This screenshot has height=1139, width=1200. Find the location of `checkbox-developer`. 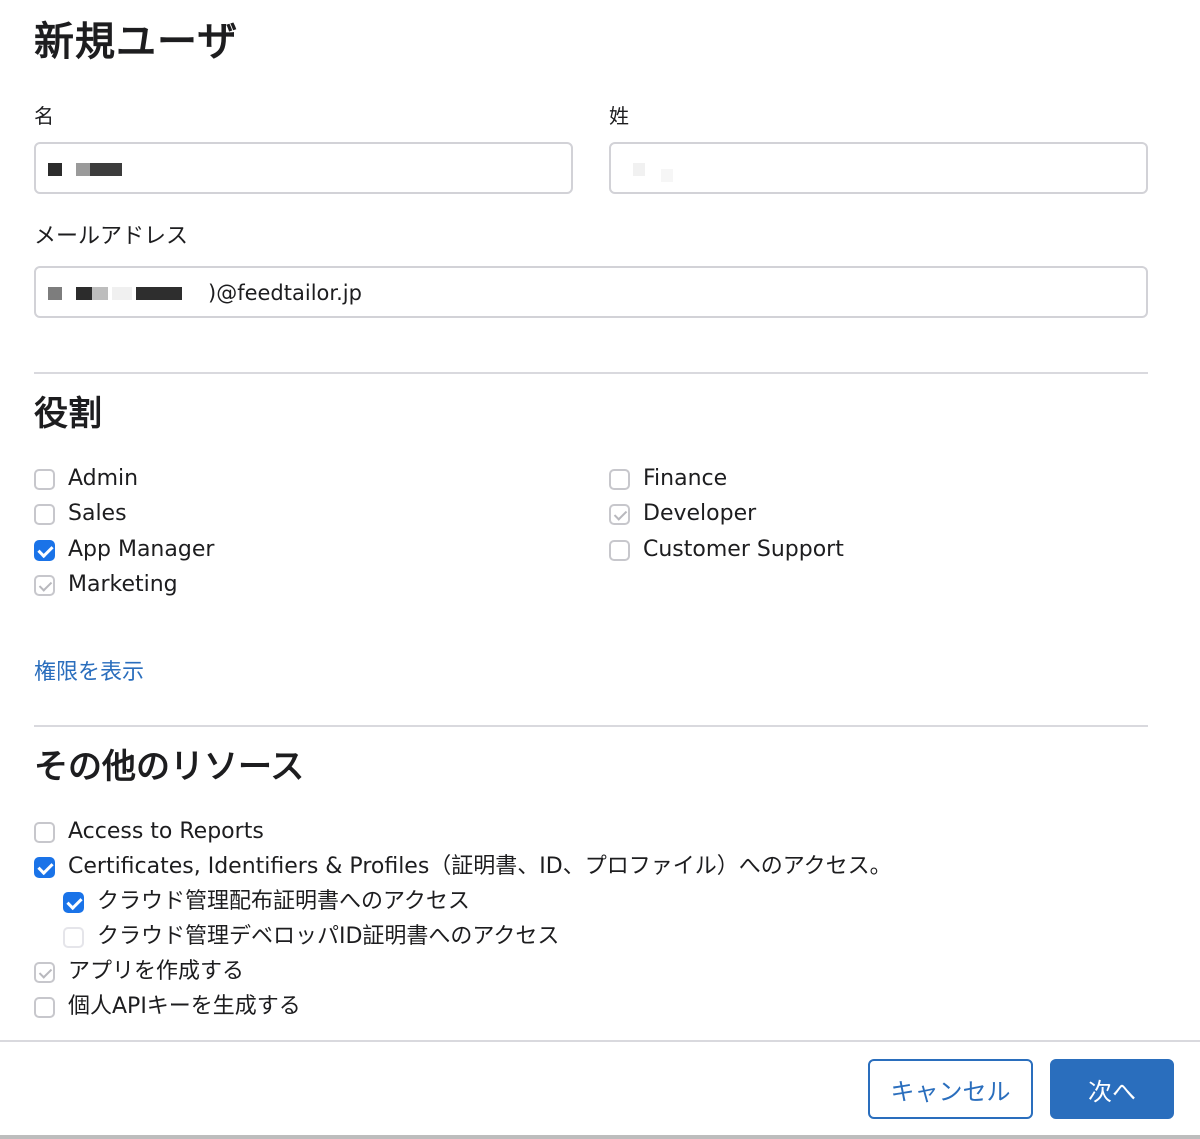

checkbox-developer is located at coordinates (619, 514).